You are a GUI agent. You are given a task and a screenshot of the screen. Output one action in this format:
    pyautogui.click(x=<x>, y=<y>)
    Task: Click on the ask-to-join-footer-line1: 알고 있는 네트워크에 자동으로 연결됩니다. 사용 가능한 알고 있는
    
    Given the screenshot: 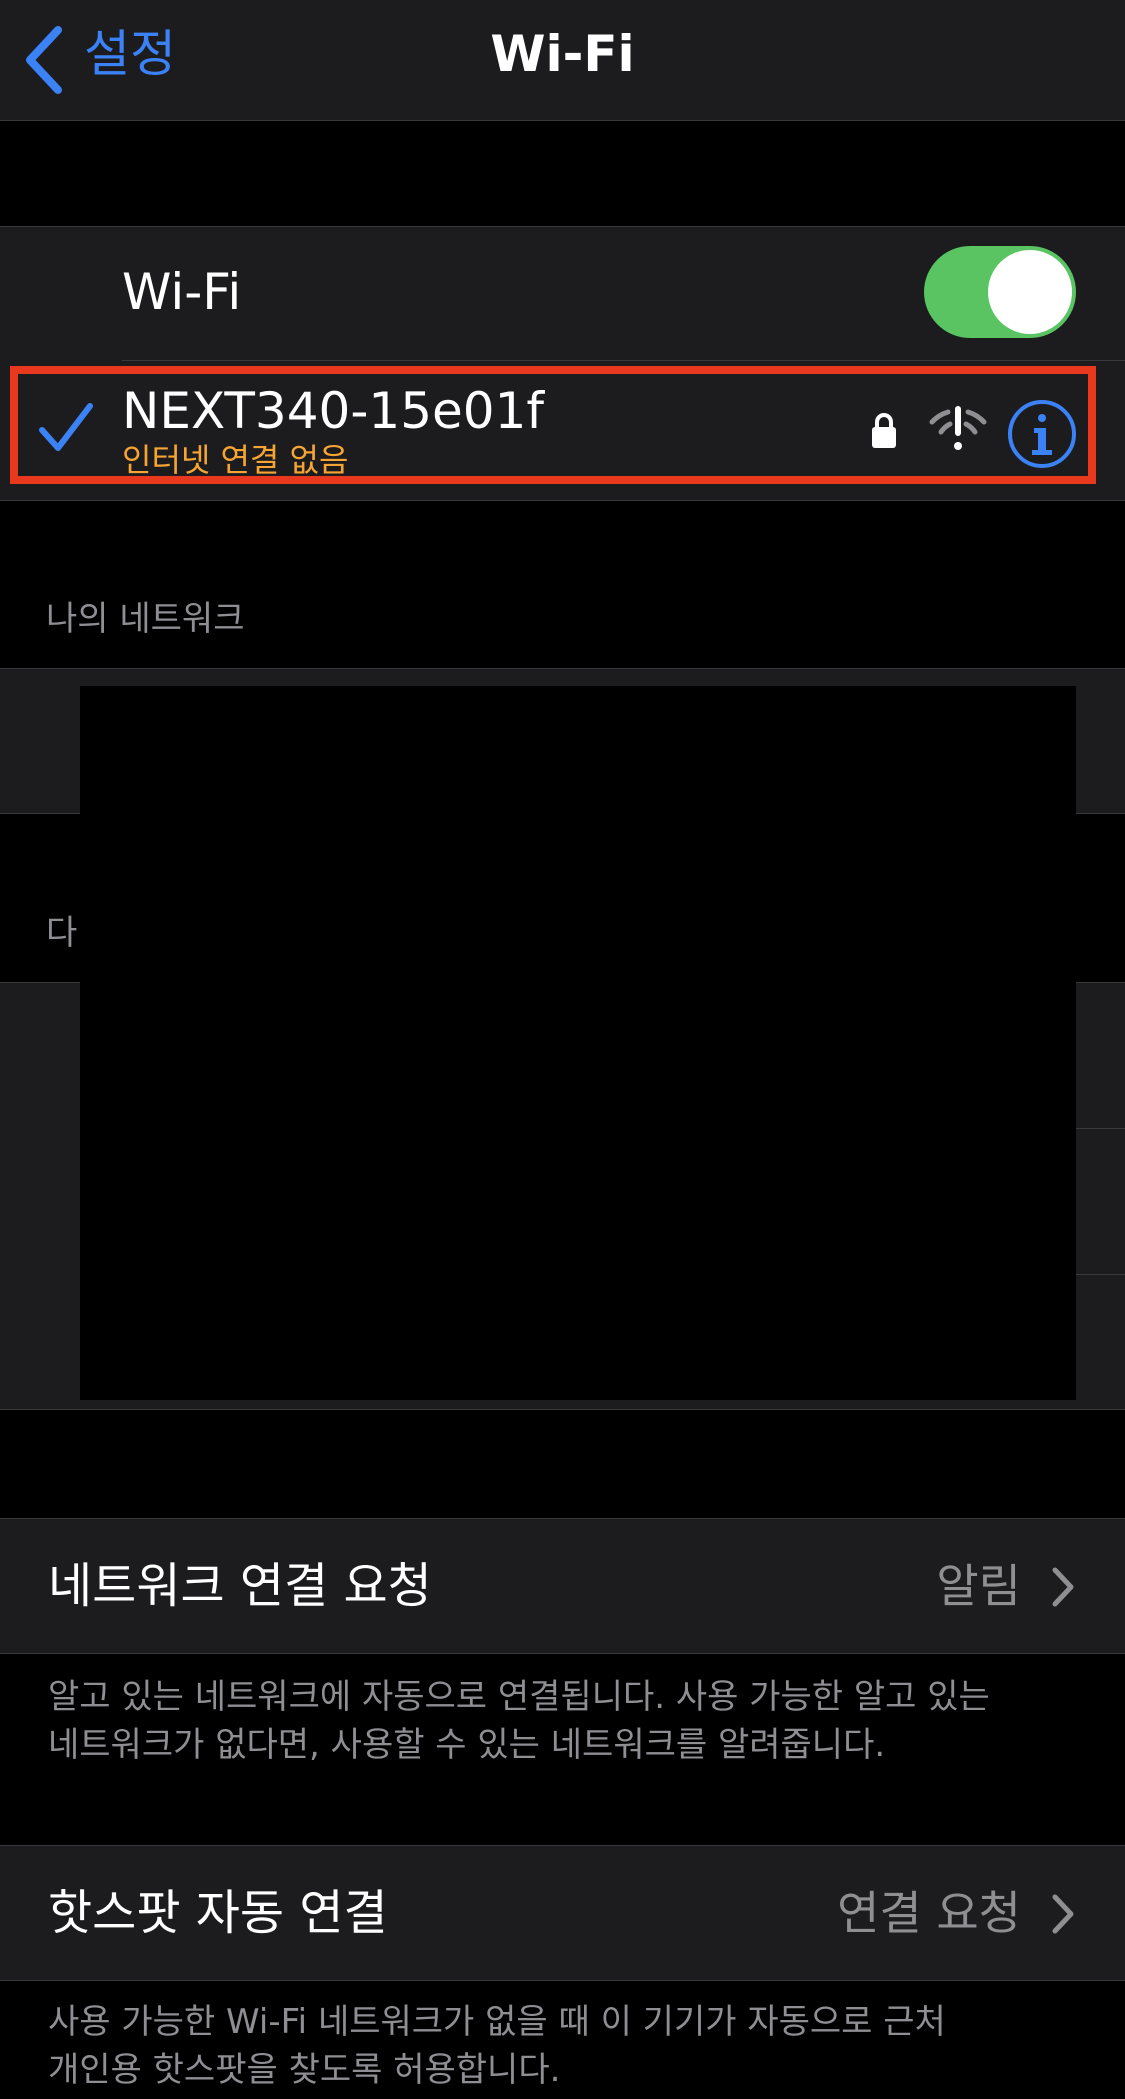 What is the action you would take?
    pyautogui.click(x=519, y=1697)
    